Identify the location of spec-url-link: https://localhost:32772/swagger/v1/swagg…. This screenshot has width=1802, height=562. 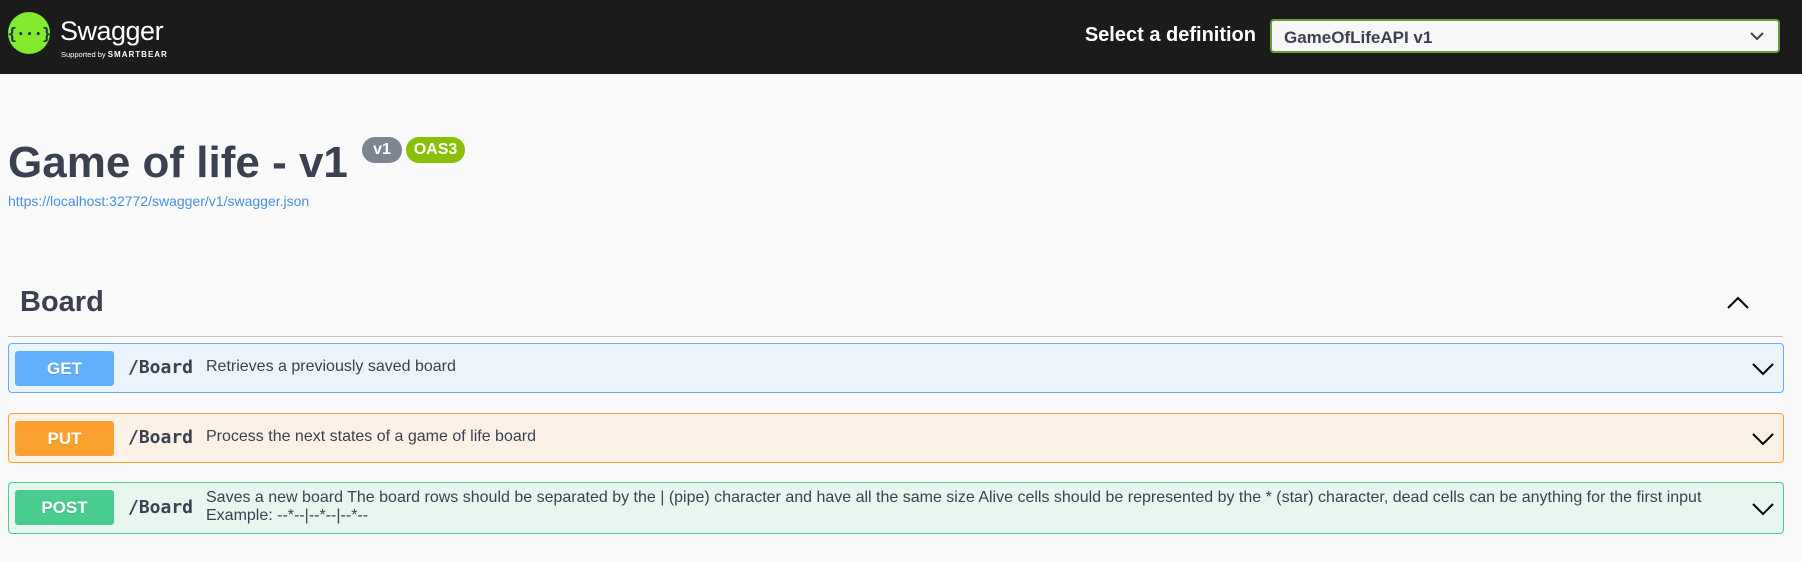
(158, 201).